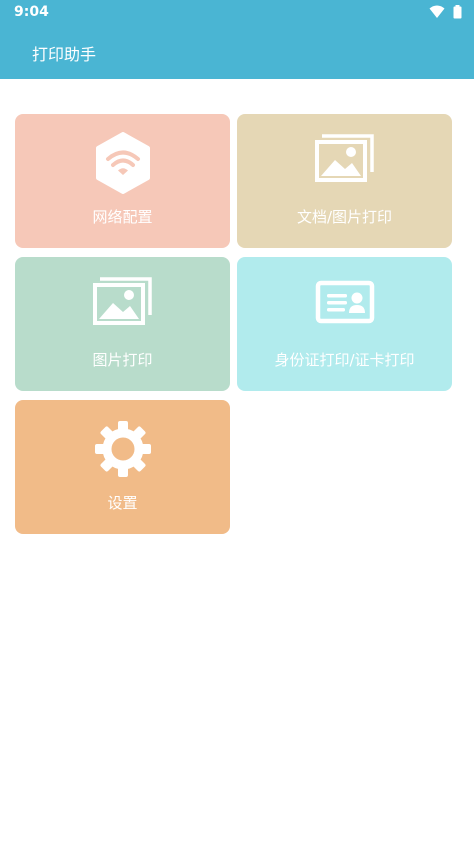 The image size is (474, 844). I want to click on settings-tile: 设置, so click(122, 467).